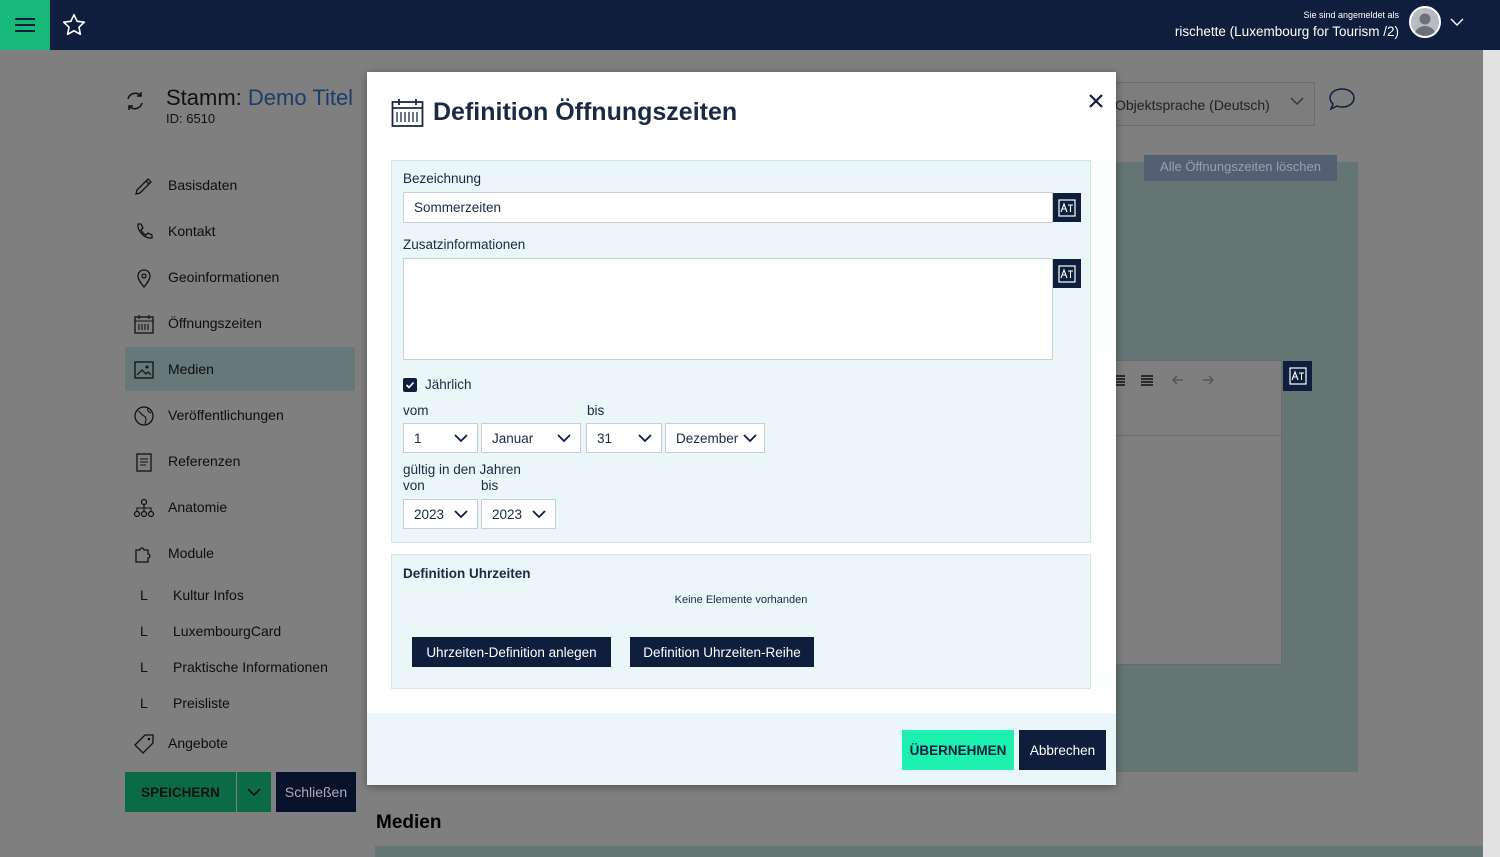 This screenshot has height=857, width=1500. I want to click on create-time-definition-button: Uhrzeiten-Definition anlegen, so click(511, 652).